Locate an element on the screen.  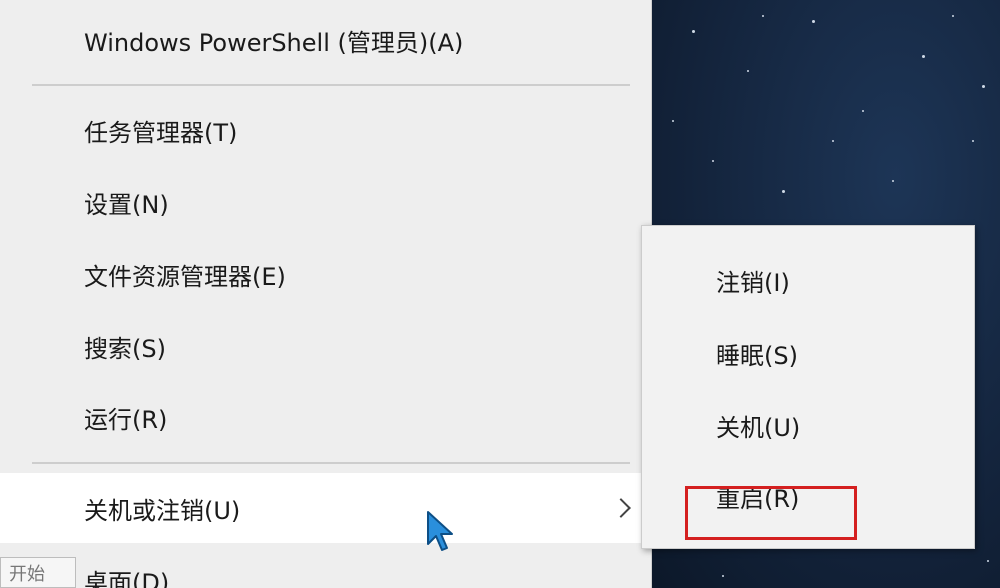
menu-item-desktop: 桌面(D) is located at coordinates (326, 566).